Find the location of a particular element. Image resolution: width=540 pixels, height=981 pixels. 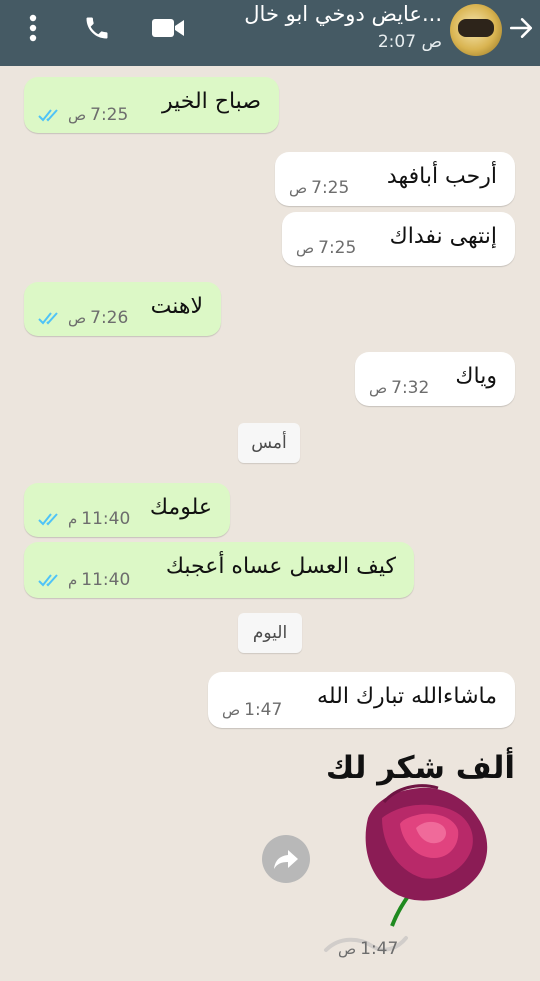

phone-icon is located at coordinates (97, 28).